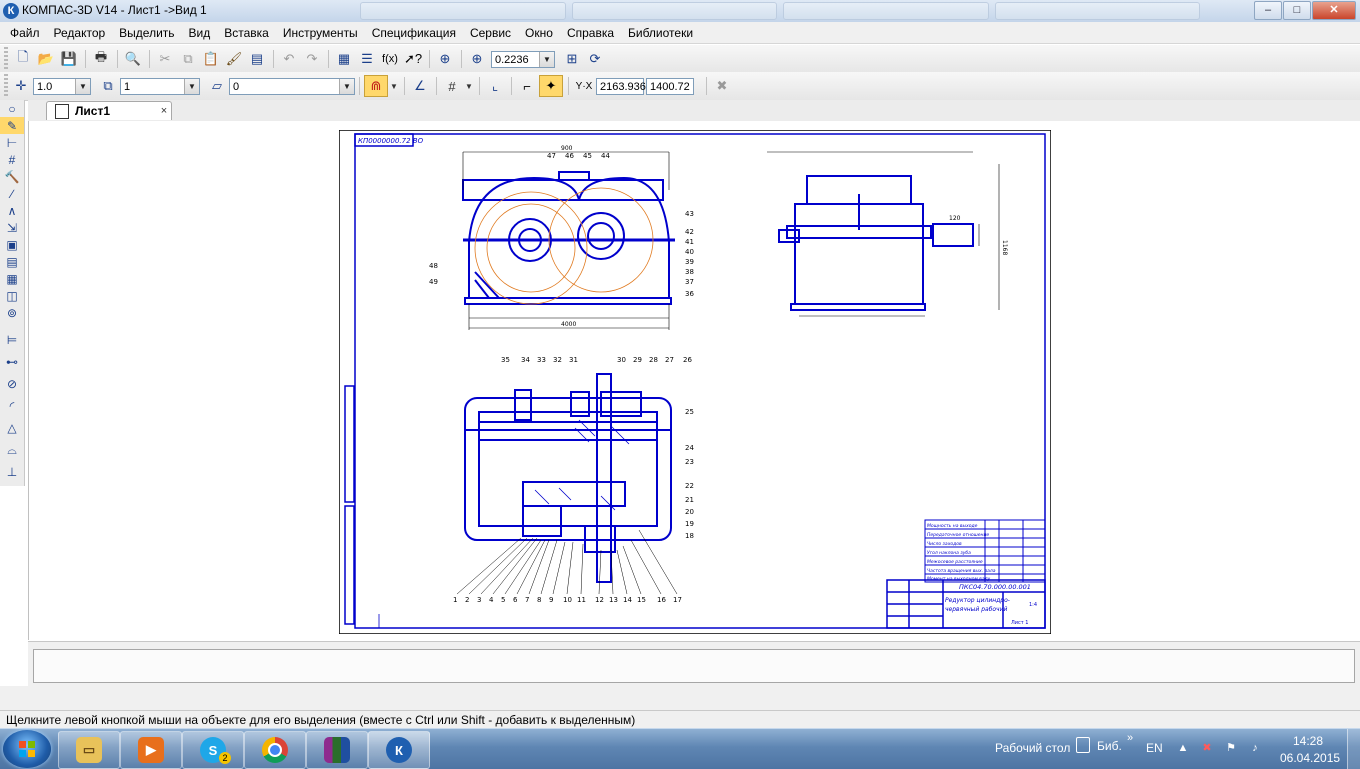  Describe the element at coordinates (12, 193) in the screenshot. I see `parametrization-icon: ∕` at that location.